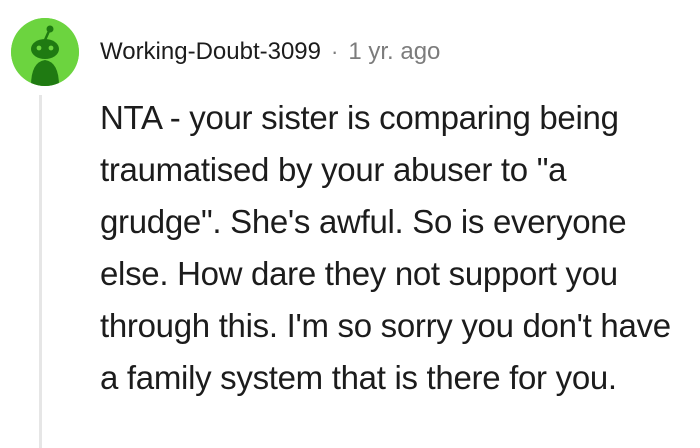 The height and width of the screenshot is (448, 700). I want to click on snoo-avatar-icon, so click(45, 52).